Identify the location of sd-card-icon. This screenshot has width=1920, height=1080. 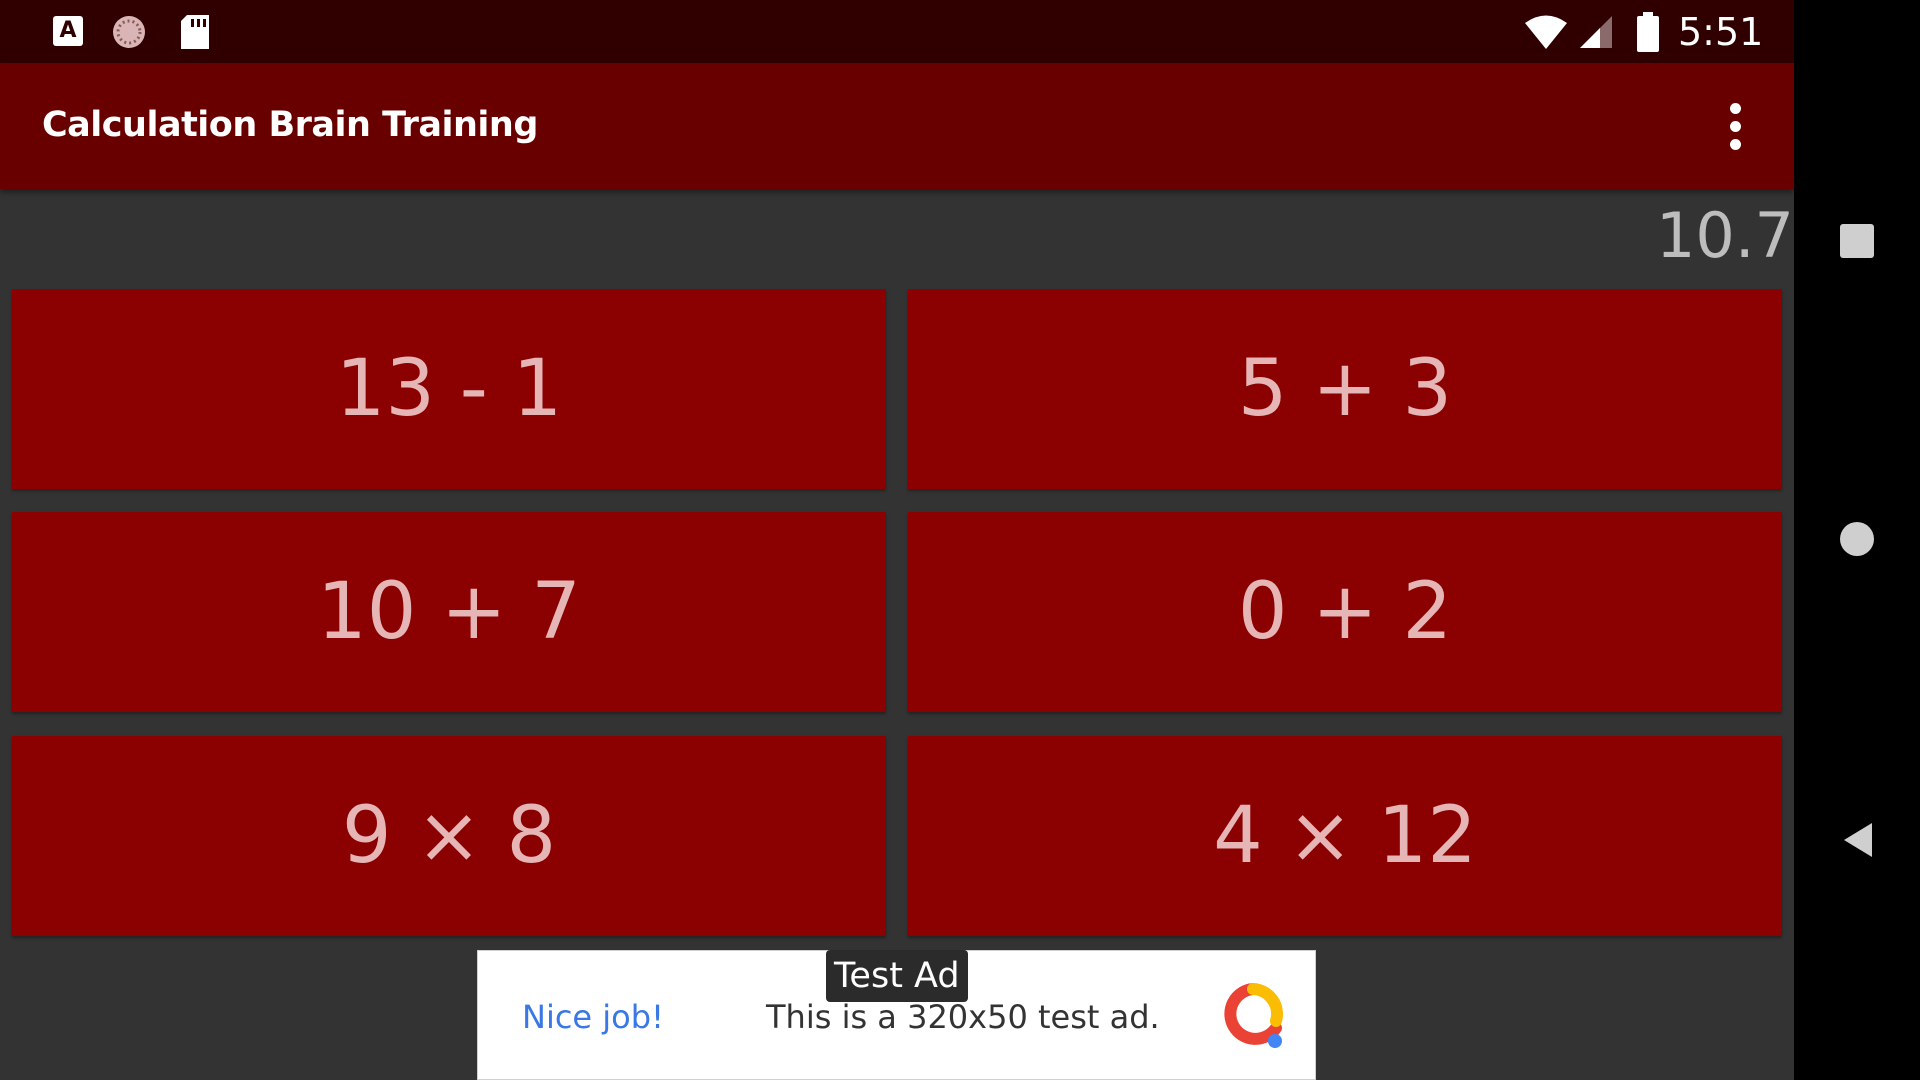
(195, 32).